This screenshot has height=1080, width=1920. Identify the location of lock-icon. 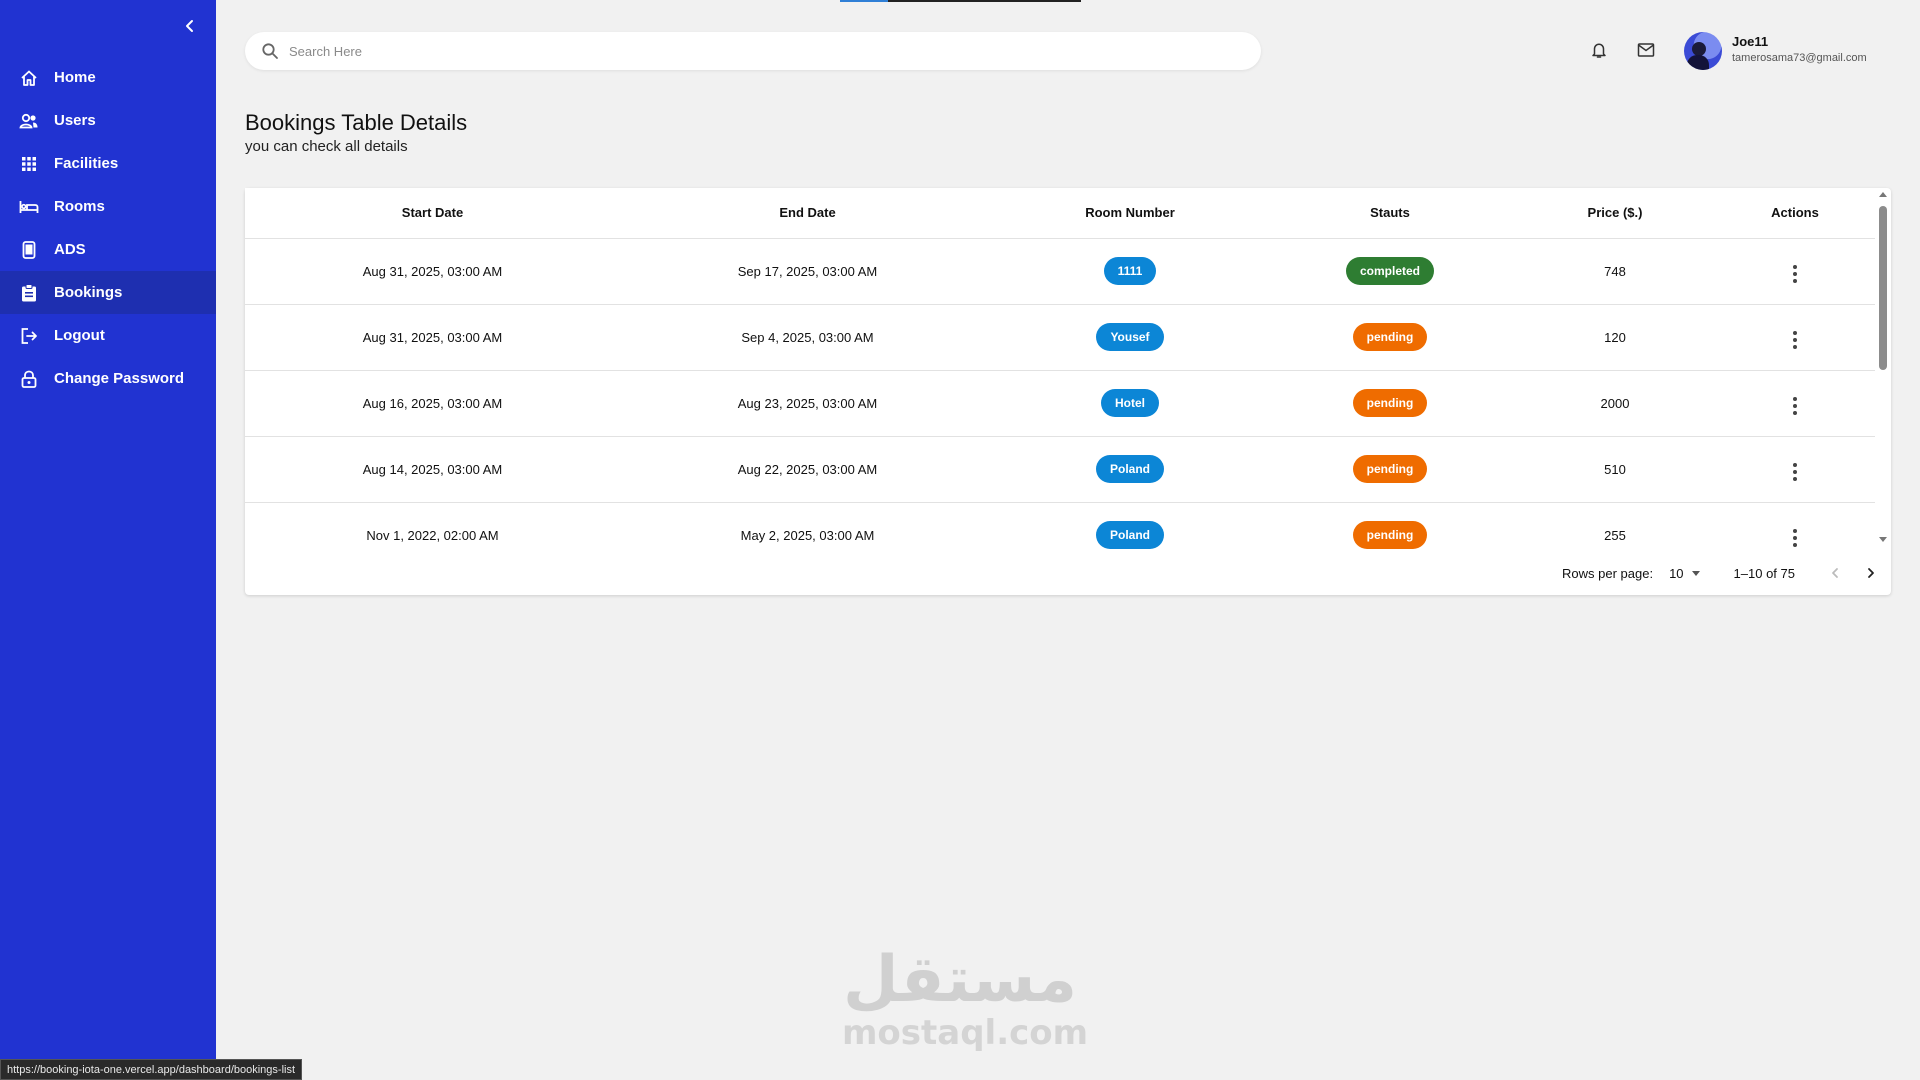
(29, 379).